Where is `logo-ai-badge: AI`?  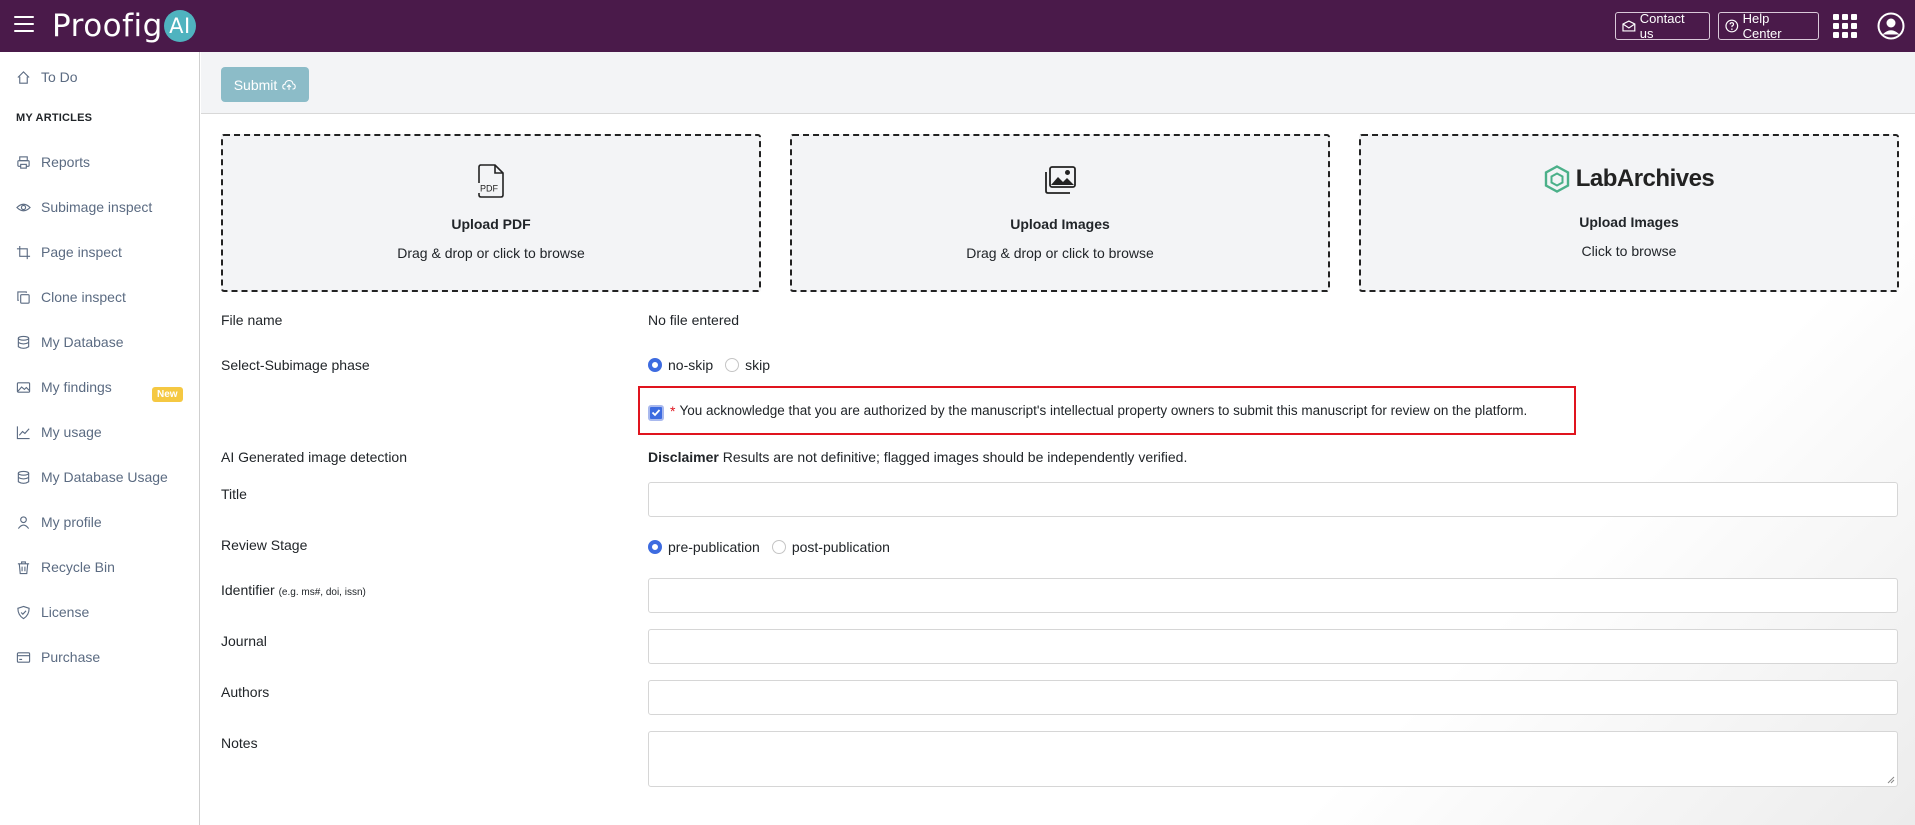
logo-ai-badge: AI is located at coordinates (179, 26).